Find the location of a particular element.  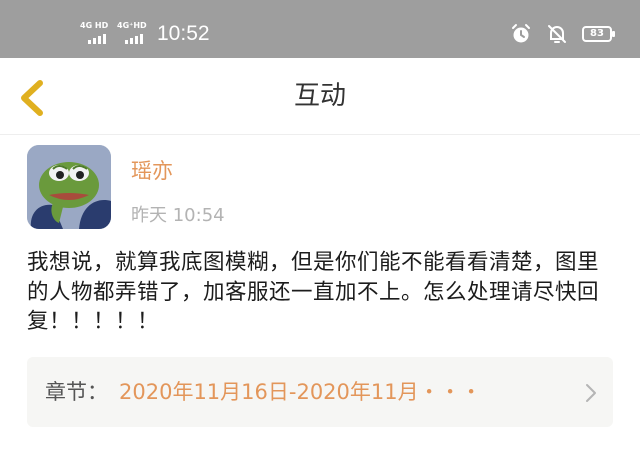

status-icons: 83 is located at coordinates (562, 34).